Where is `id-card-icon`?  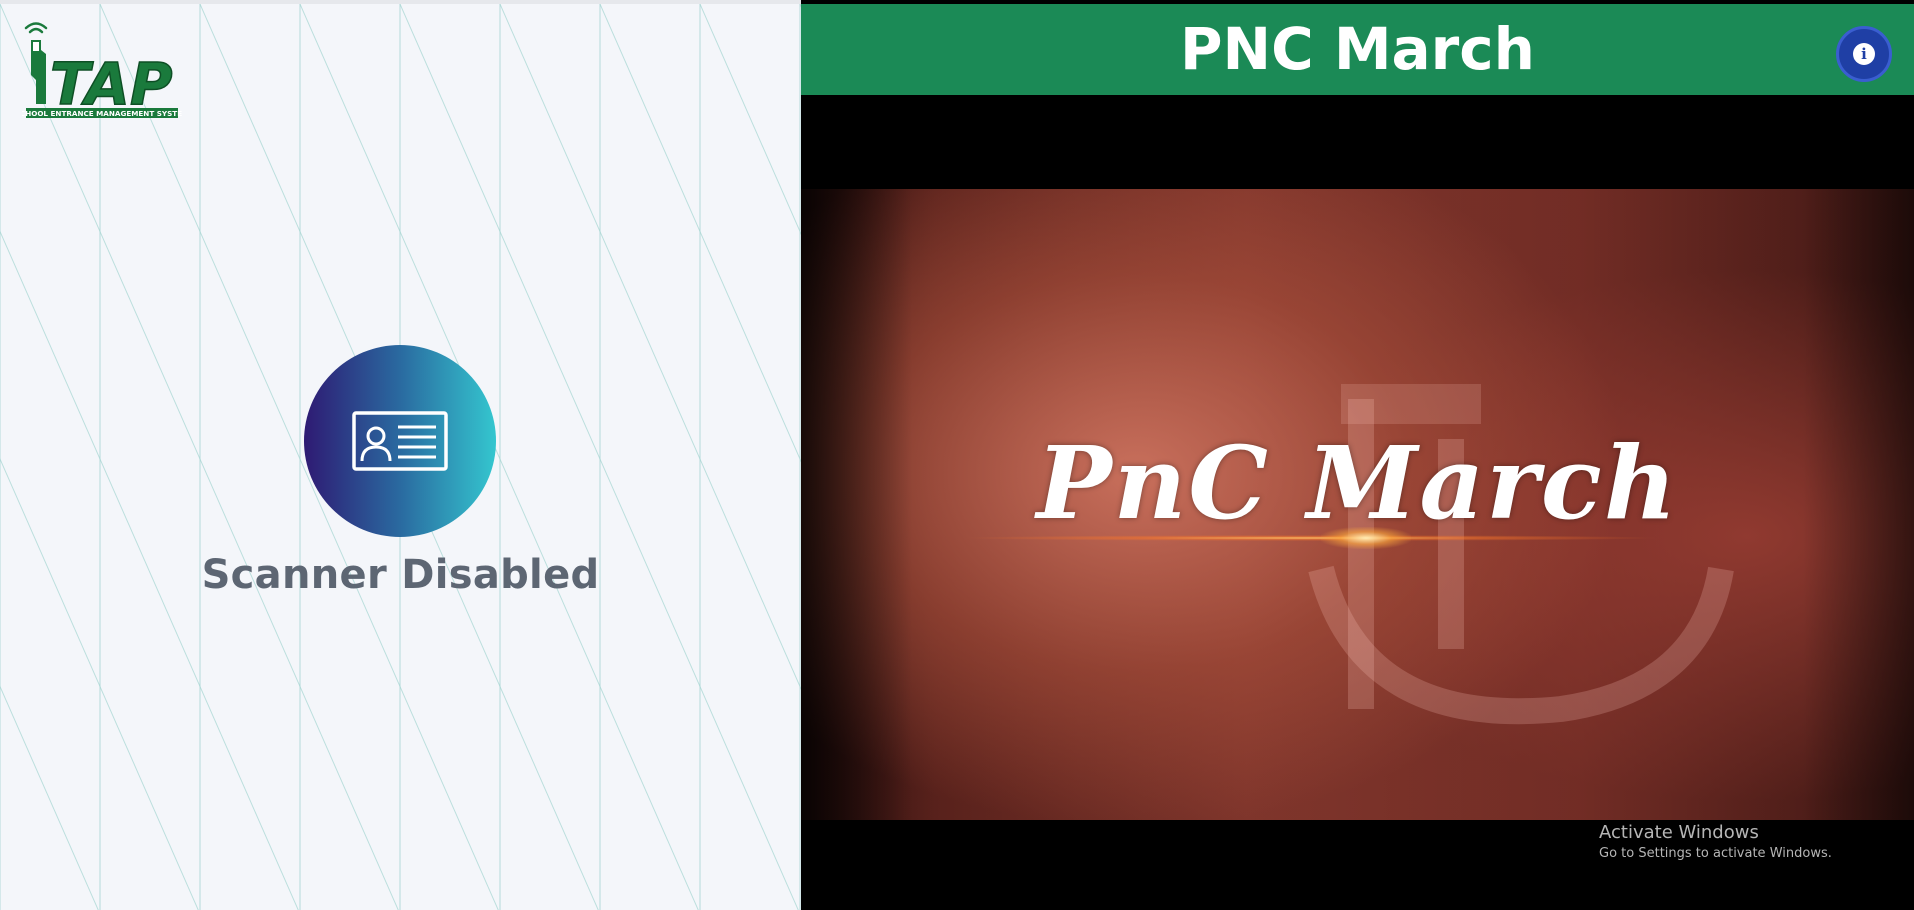 id-card-icon is located at coordinates (400, 441).